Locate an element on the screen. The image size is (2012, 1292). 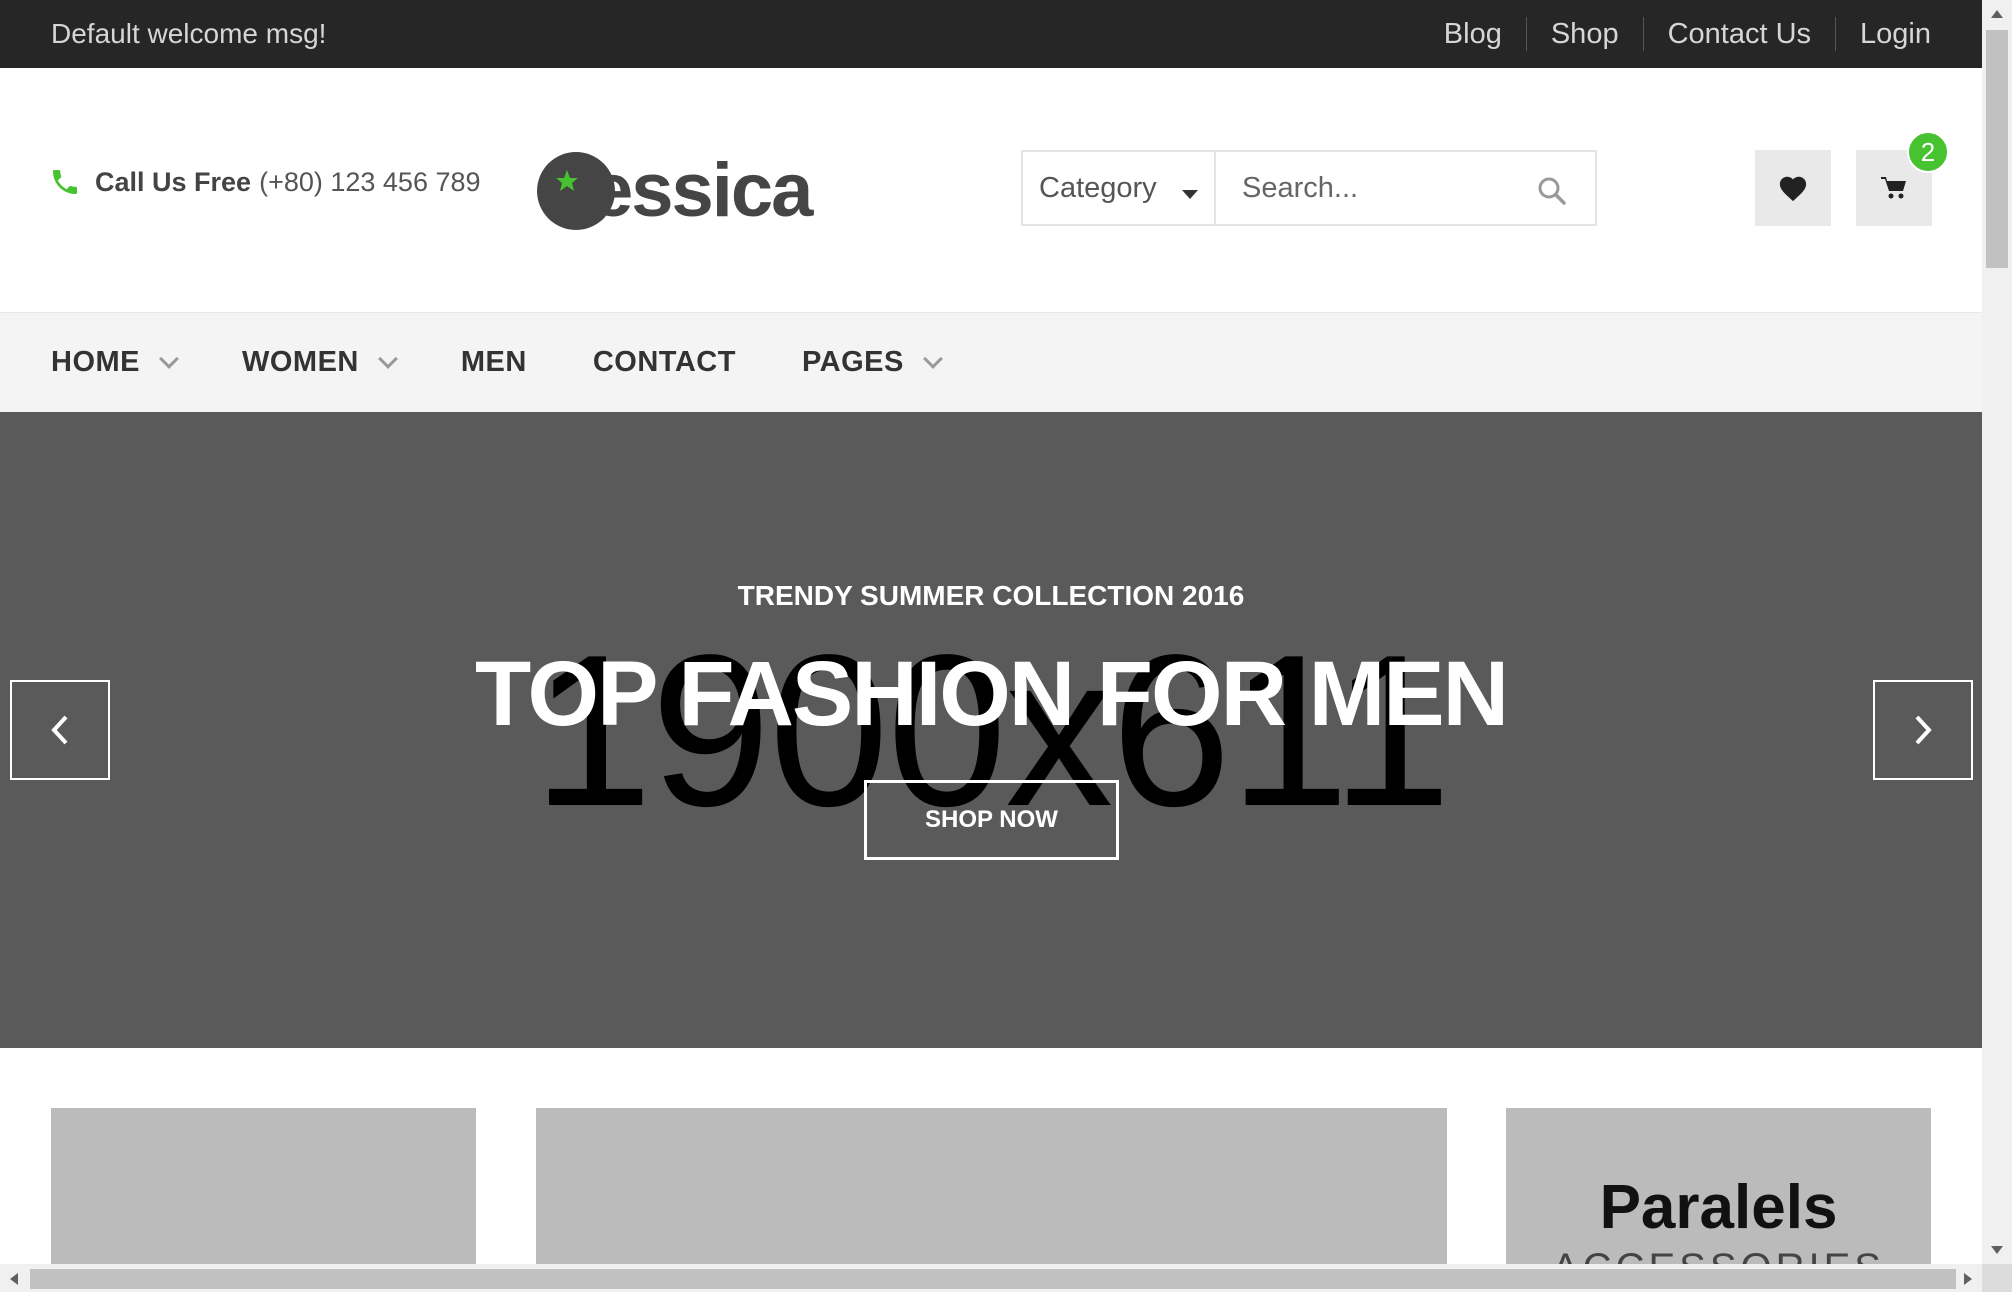
main-nav: HOME WOMEN MEN CONTACT PAGES is located at coordinates (991, 362).